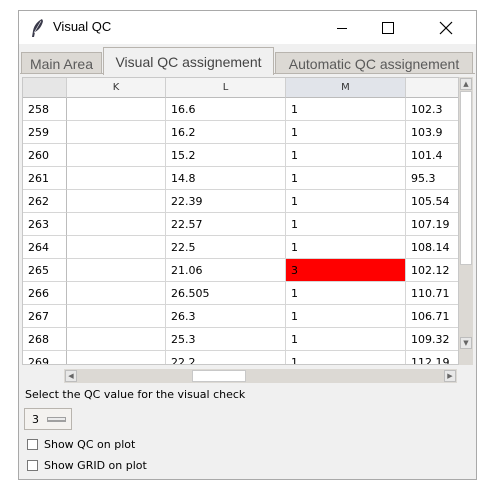  I want to click on table-row: 265 21.06 3 102.12, so click(240, 270).